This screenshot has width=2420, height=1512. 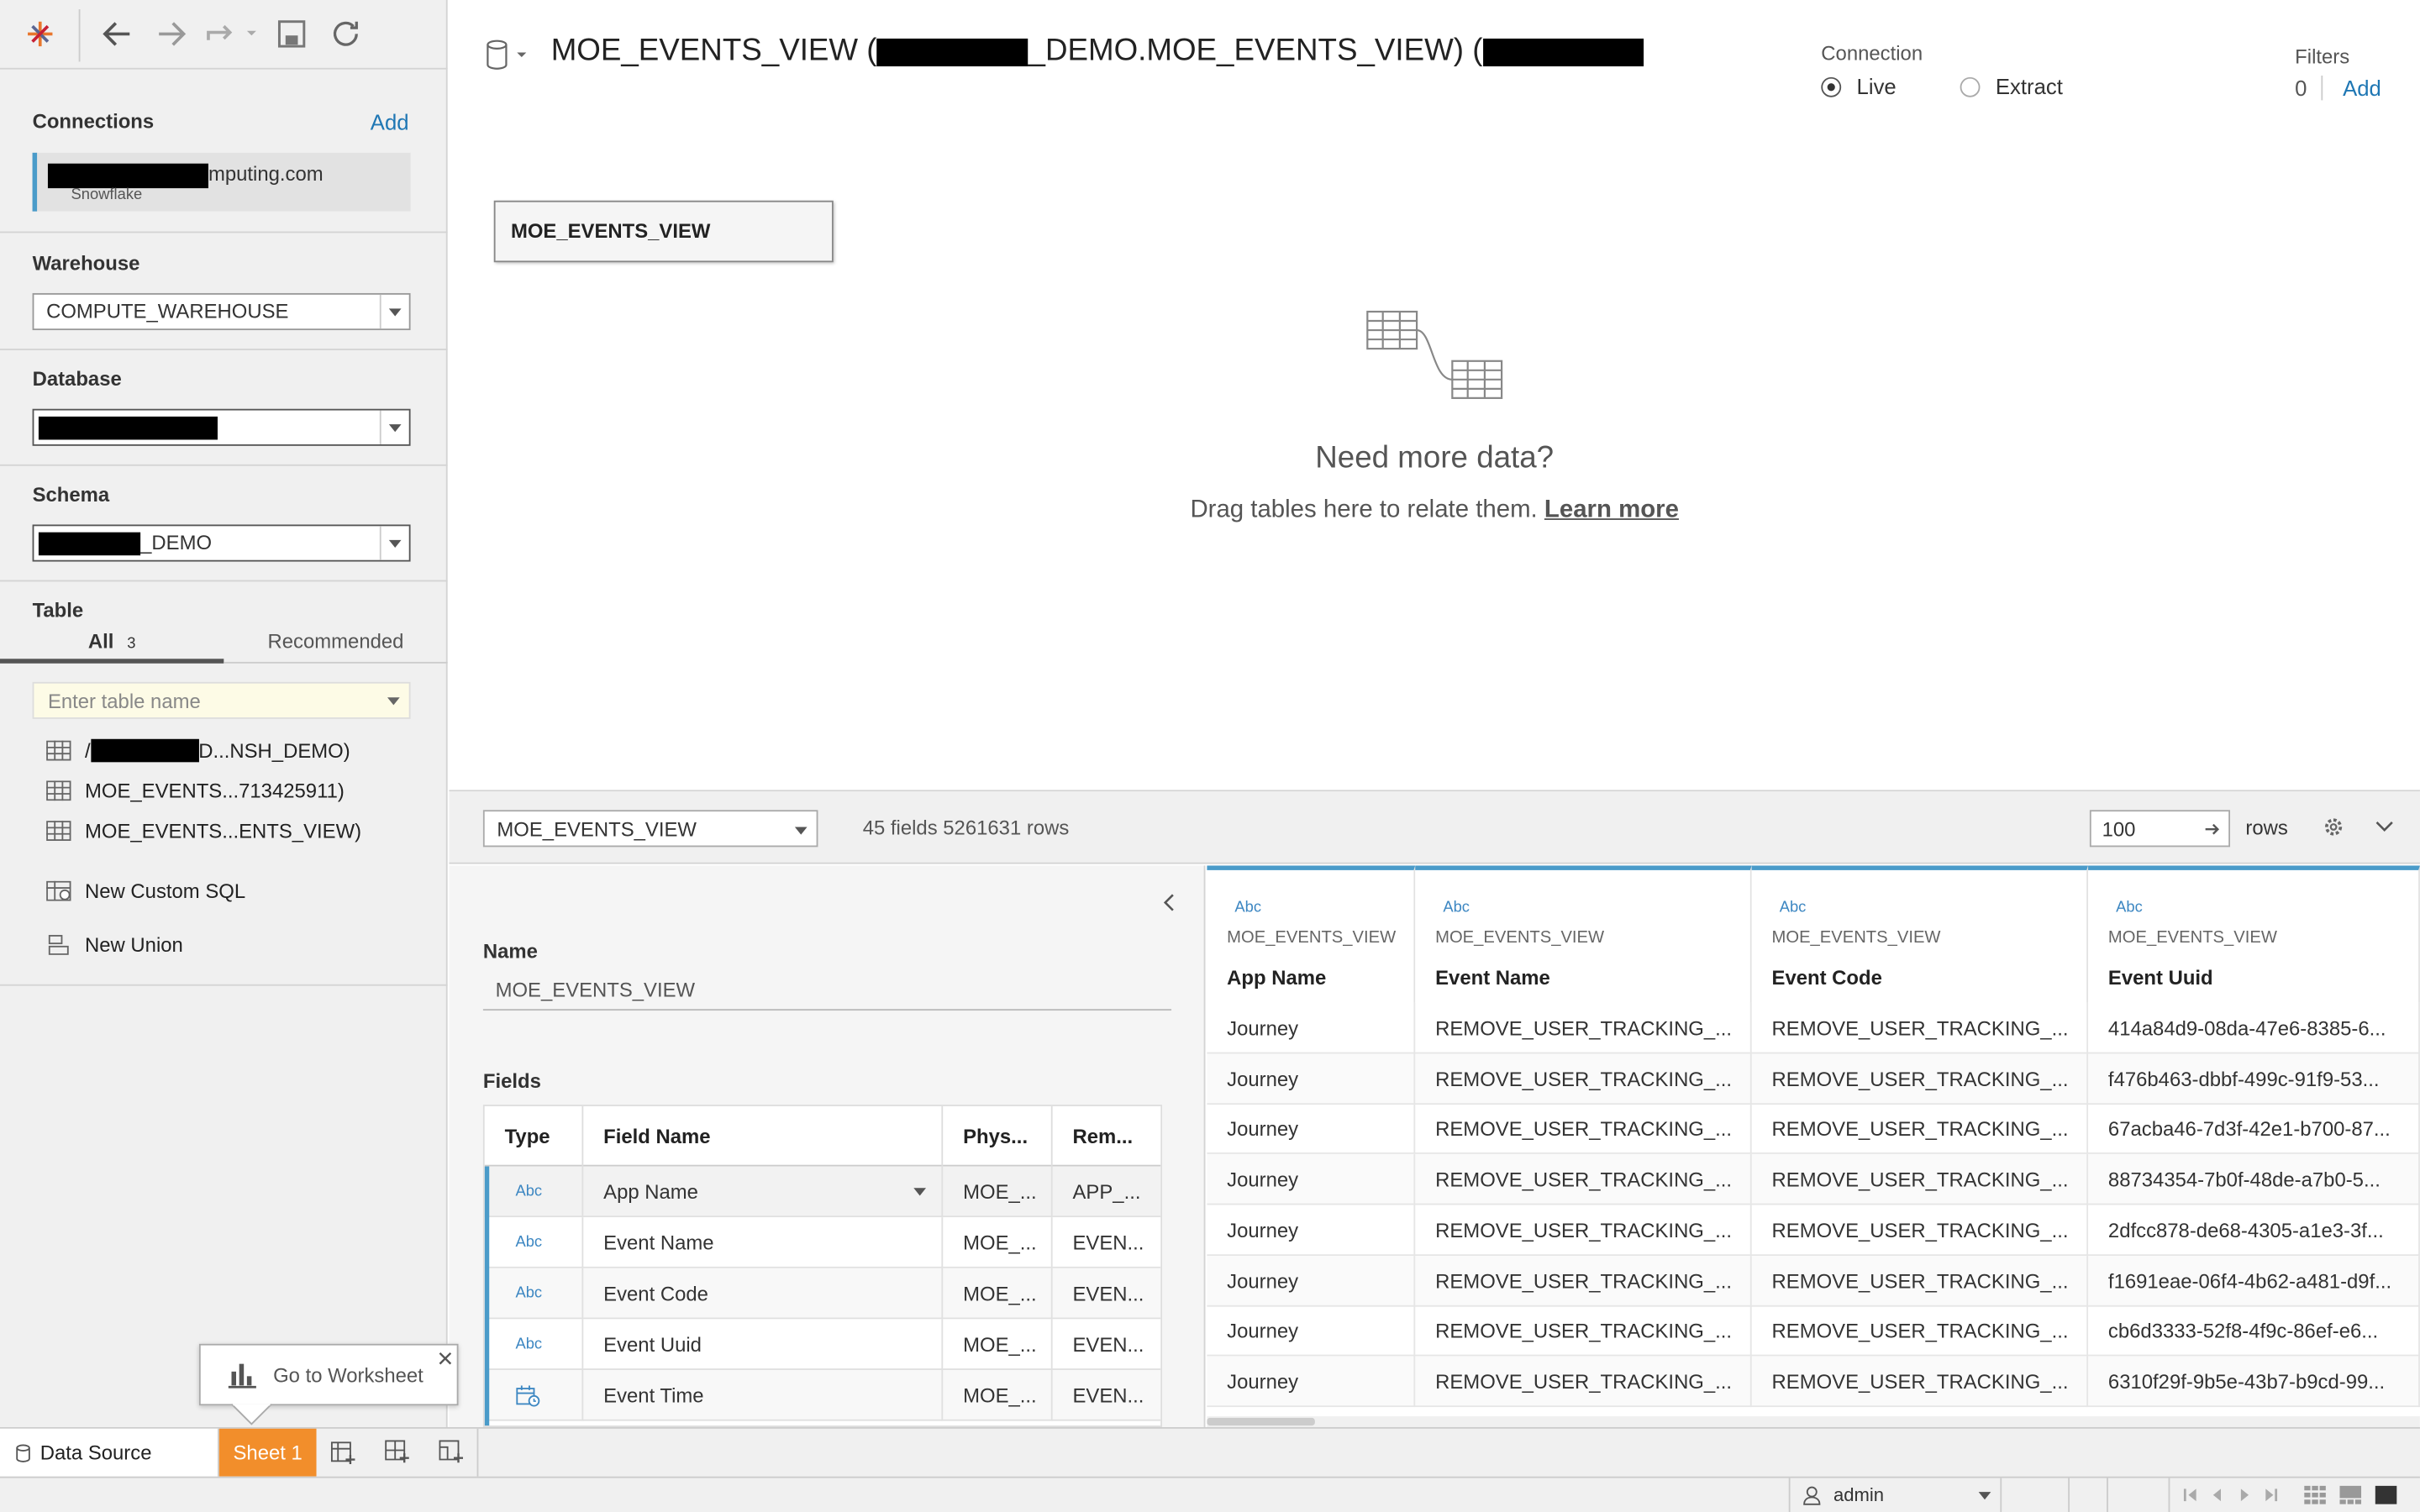 I want to click on user-menu: admin, so click(x=1895, y=1495).